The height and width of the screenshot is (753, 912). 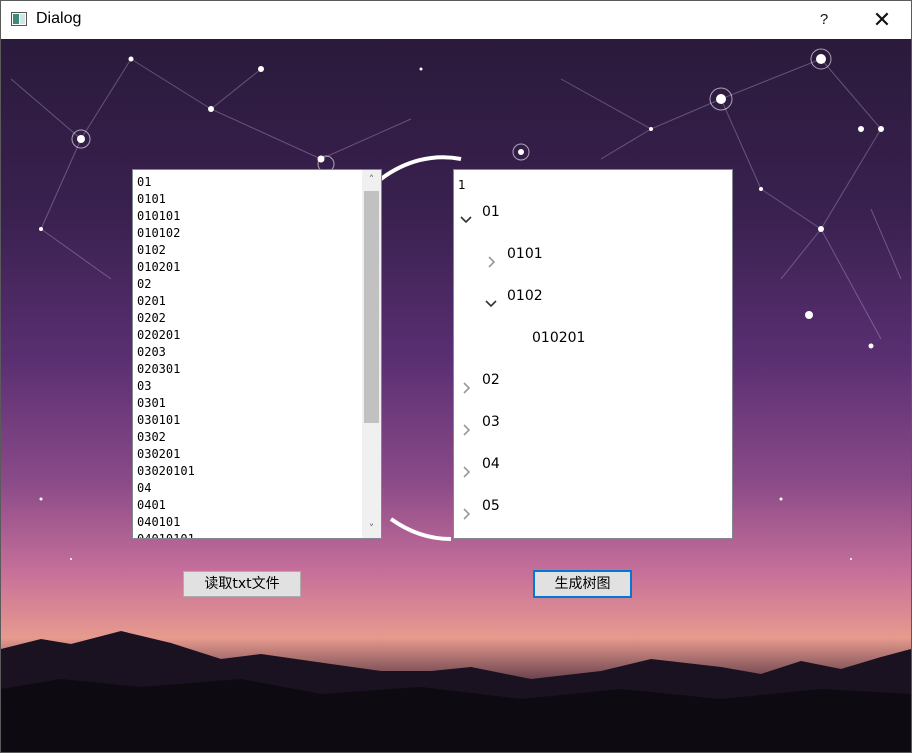 What do you see at coordinates (559, 338) in the screenshot?
I see `tree-item-label: 010201` at bounding box center [559, 338].